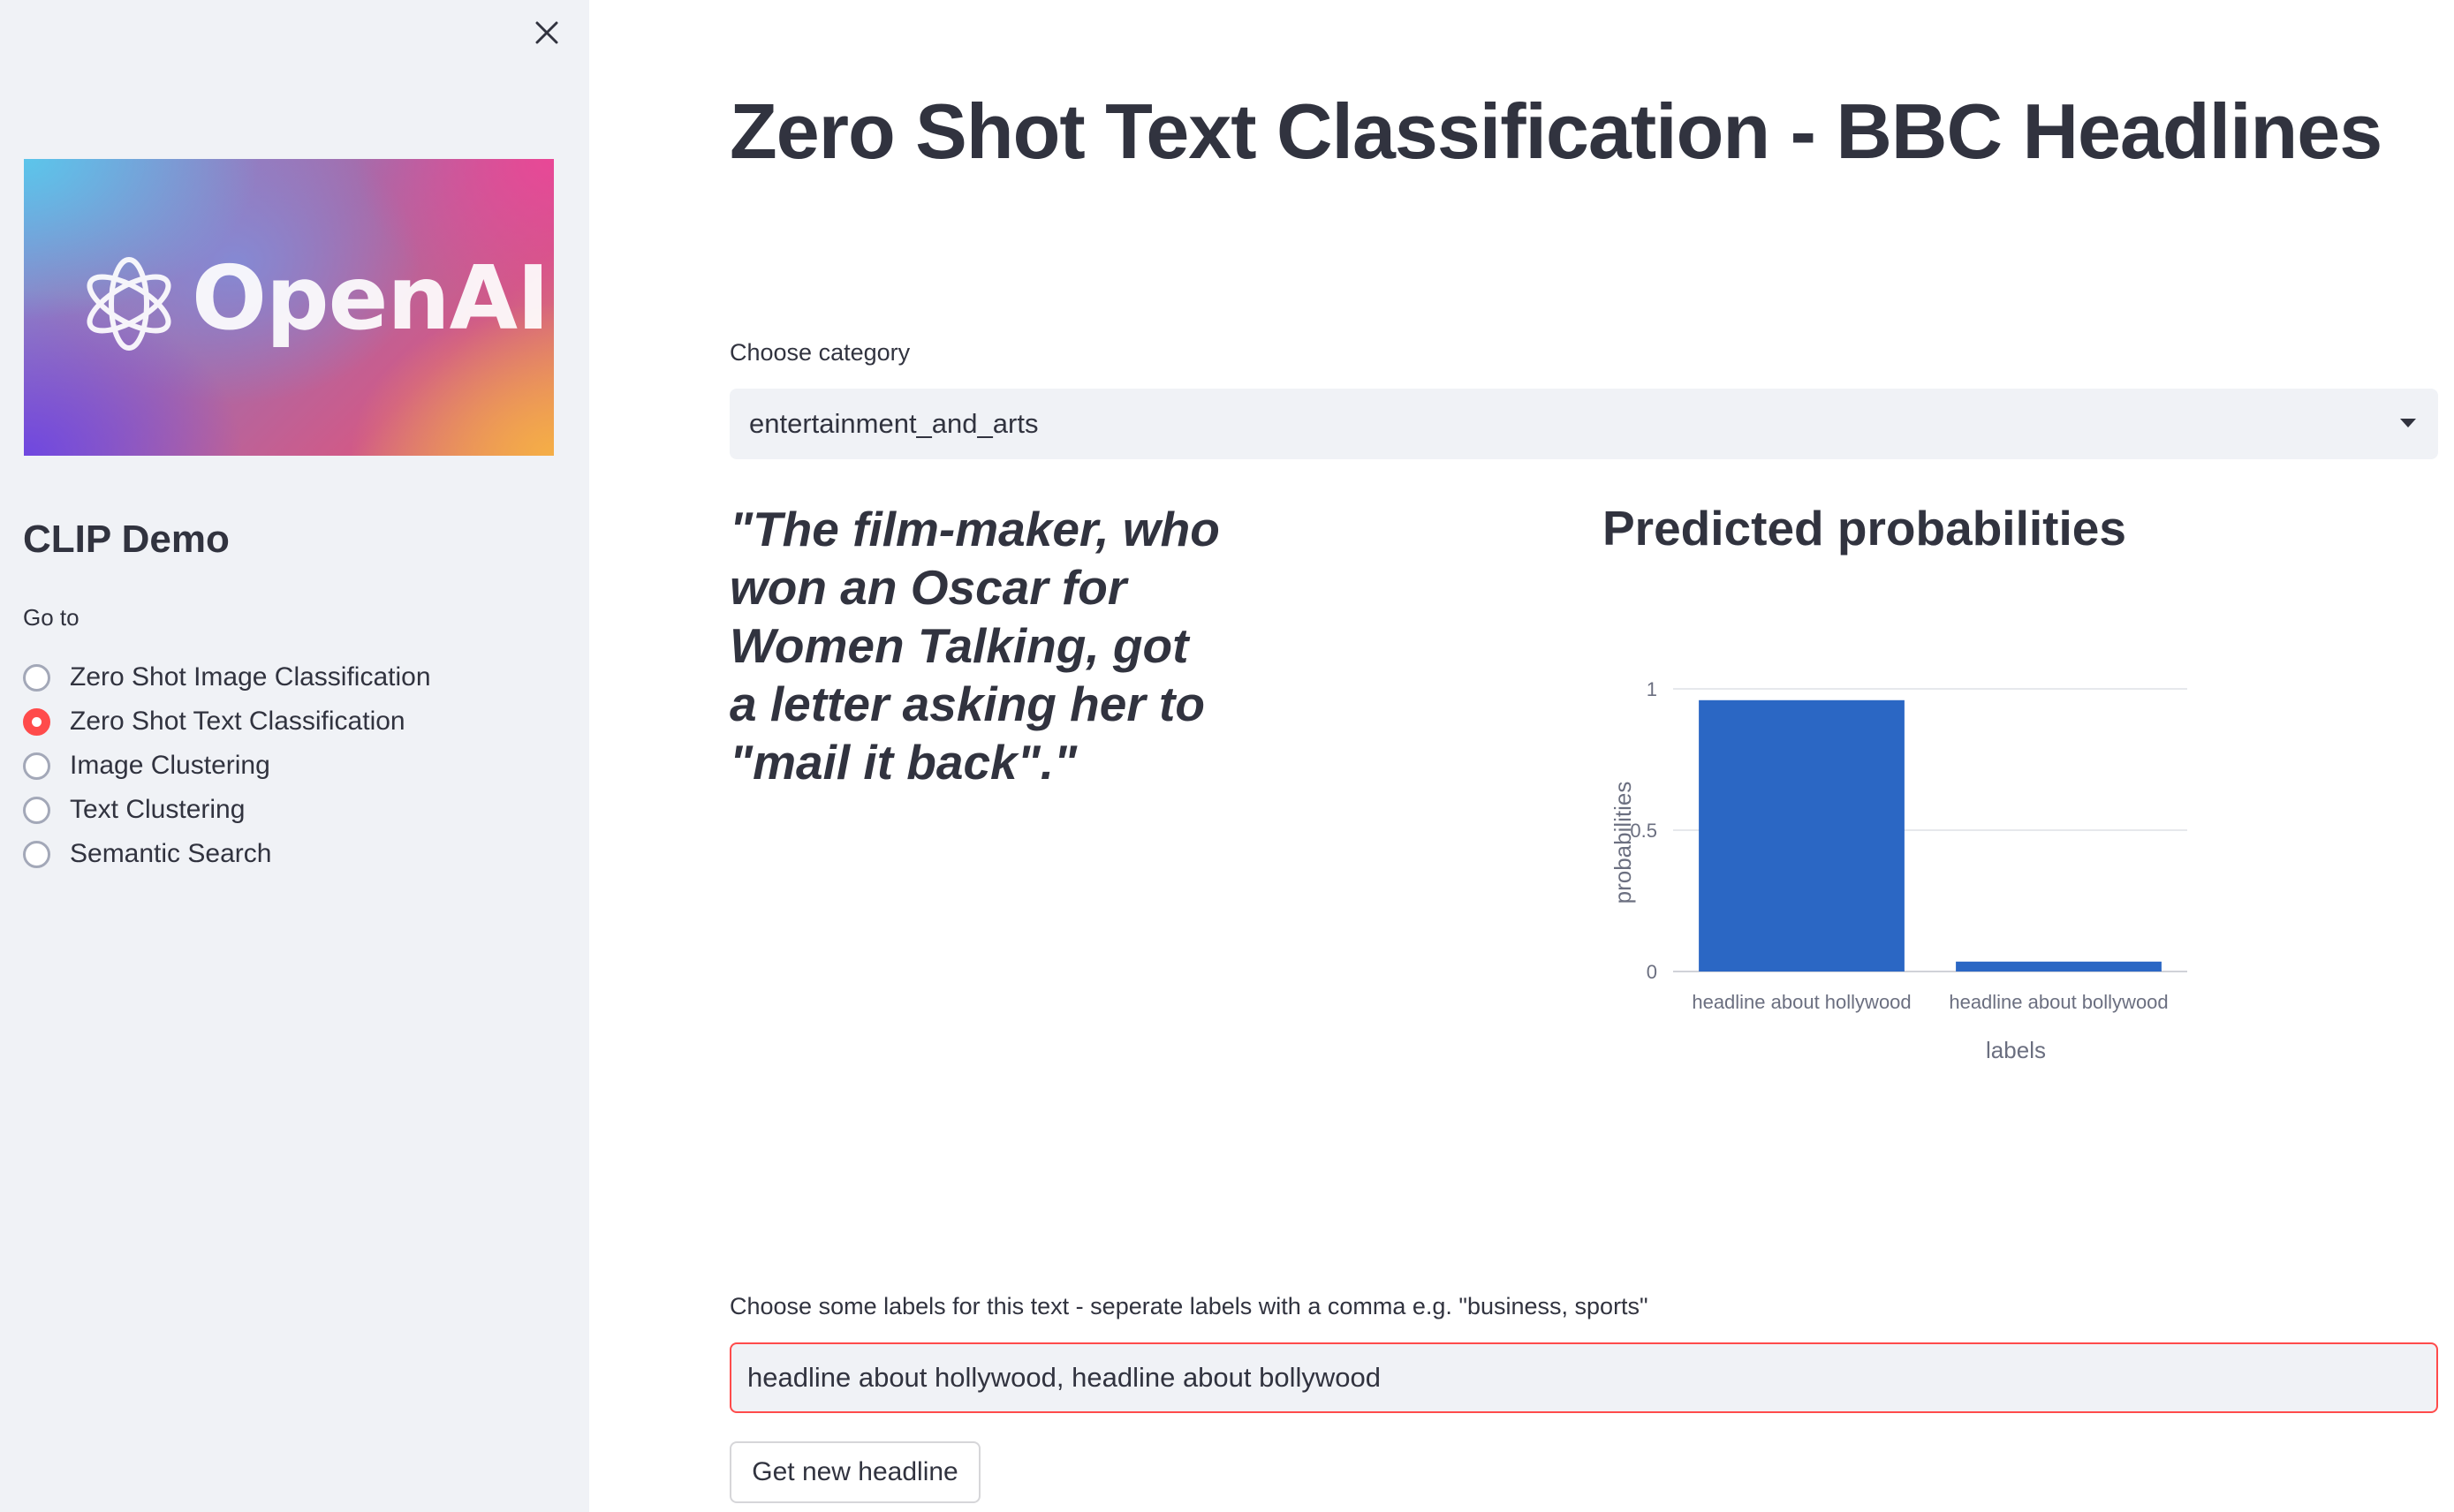 The image size is (2454, 1512). Describe the element at coordinates (2016, 1050) in the screenshot. I see `x-axis-label: labels` at that location.